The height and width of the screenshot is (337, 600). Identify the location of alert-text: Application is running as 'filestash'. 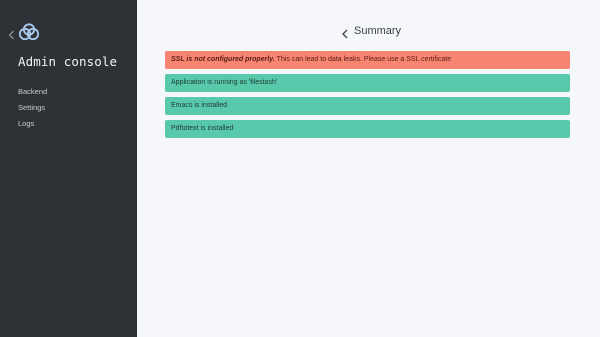
(224, 82).